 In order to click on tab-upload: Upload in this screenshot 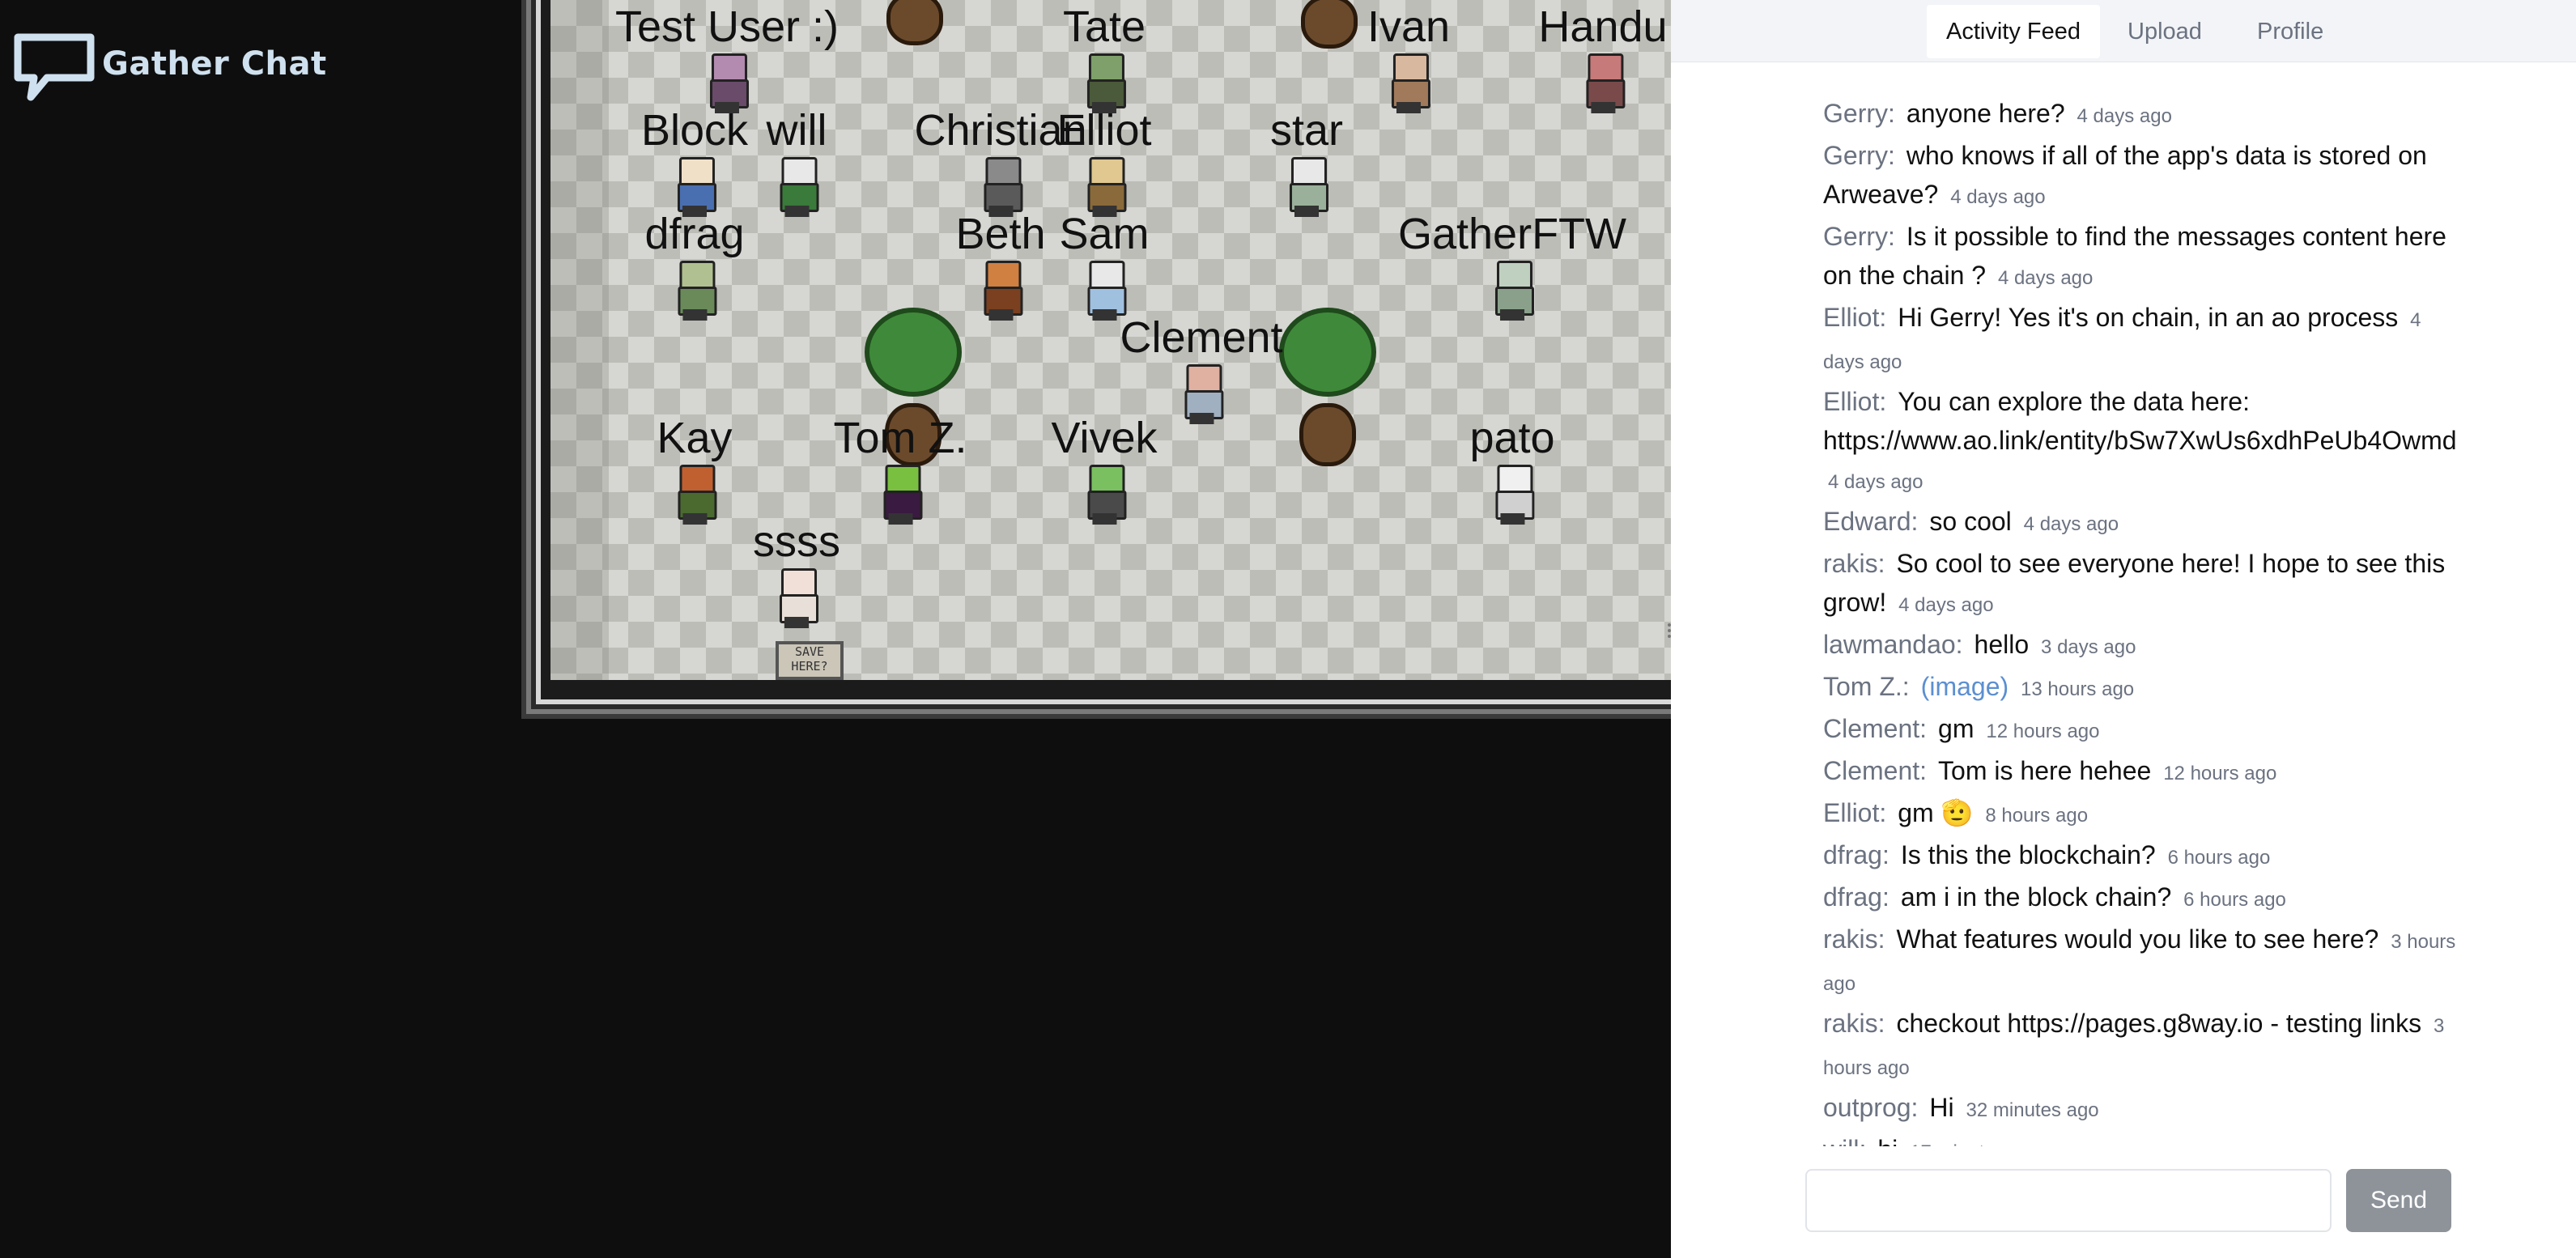, I will do `click(2164, 32)`.